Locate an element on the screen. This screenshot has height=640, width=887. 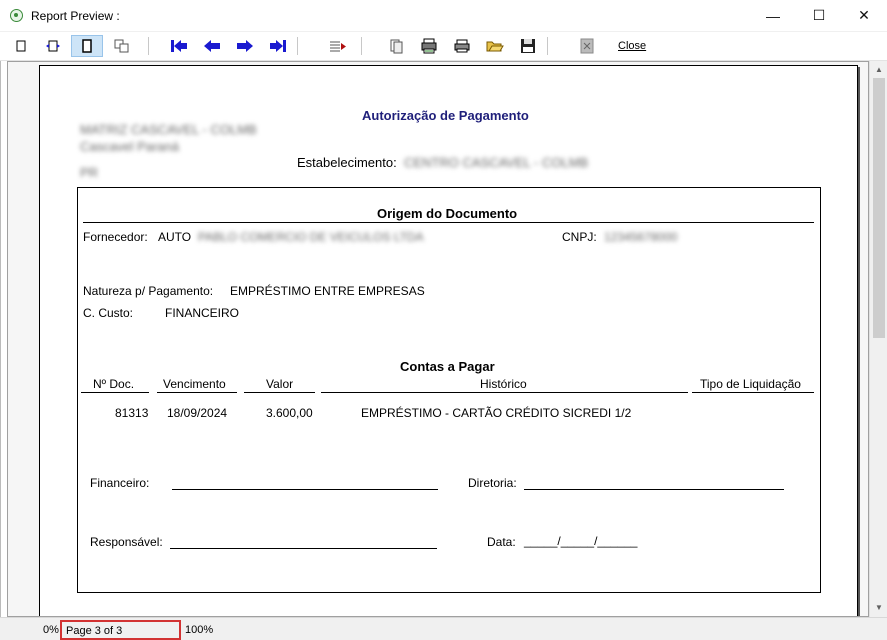
responsible-signature-line is located at coordinates (303, 548).